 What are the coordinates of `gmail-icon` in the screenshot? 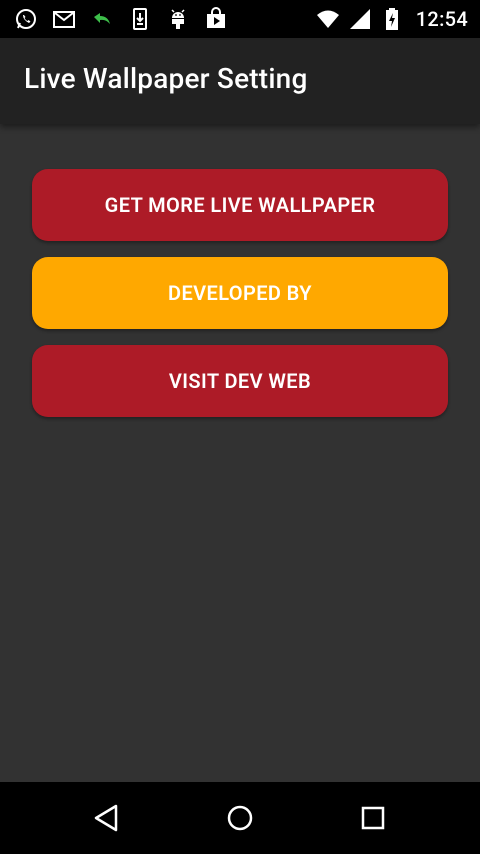 It's located at (64, 19).